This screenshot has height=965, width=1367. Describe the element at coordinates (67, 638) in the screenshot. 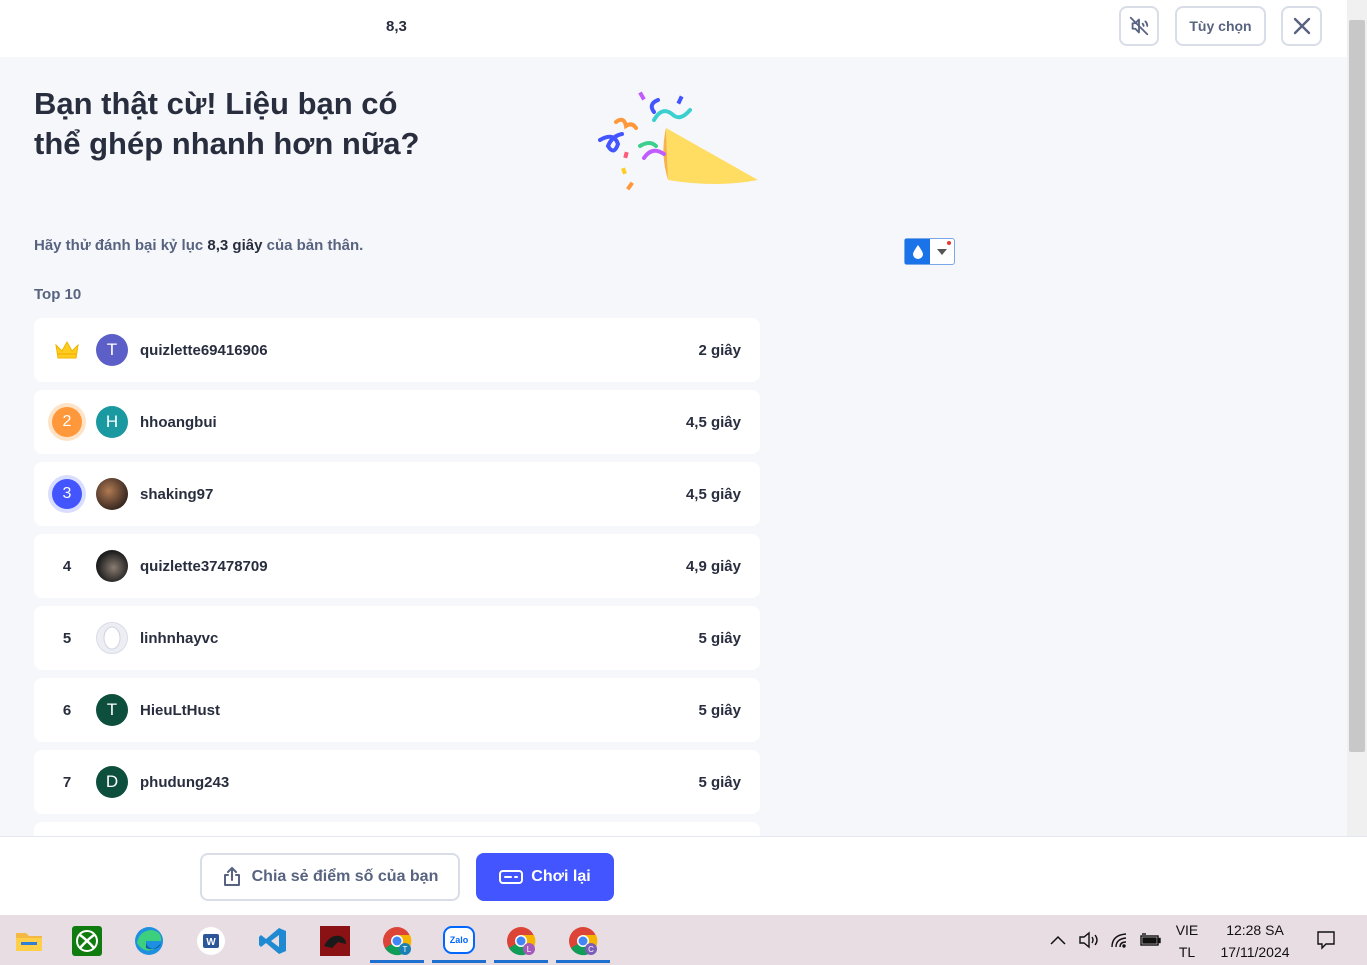

I see `rank-number: 5` at that location.